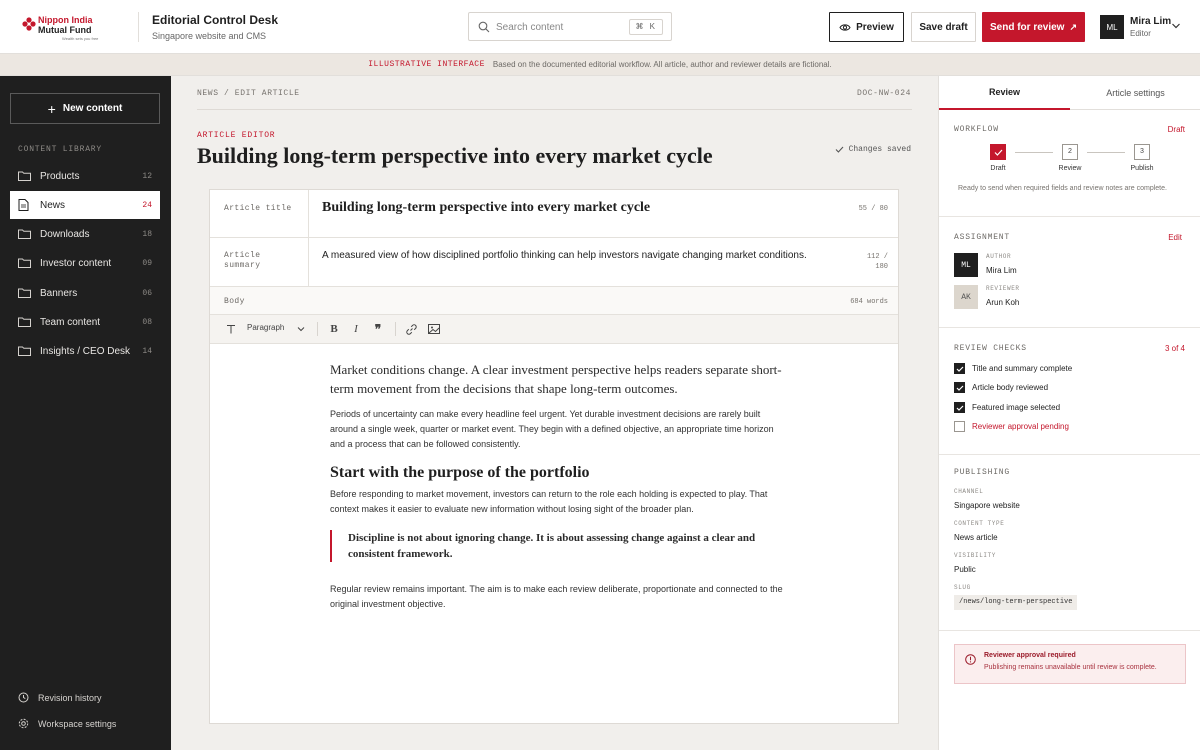 The image size is (1200, 750). I want to click on summary-count-line-2: 180, so click(881, 267).